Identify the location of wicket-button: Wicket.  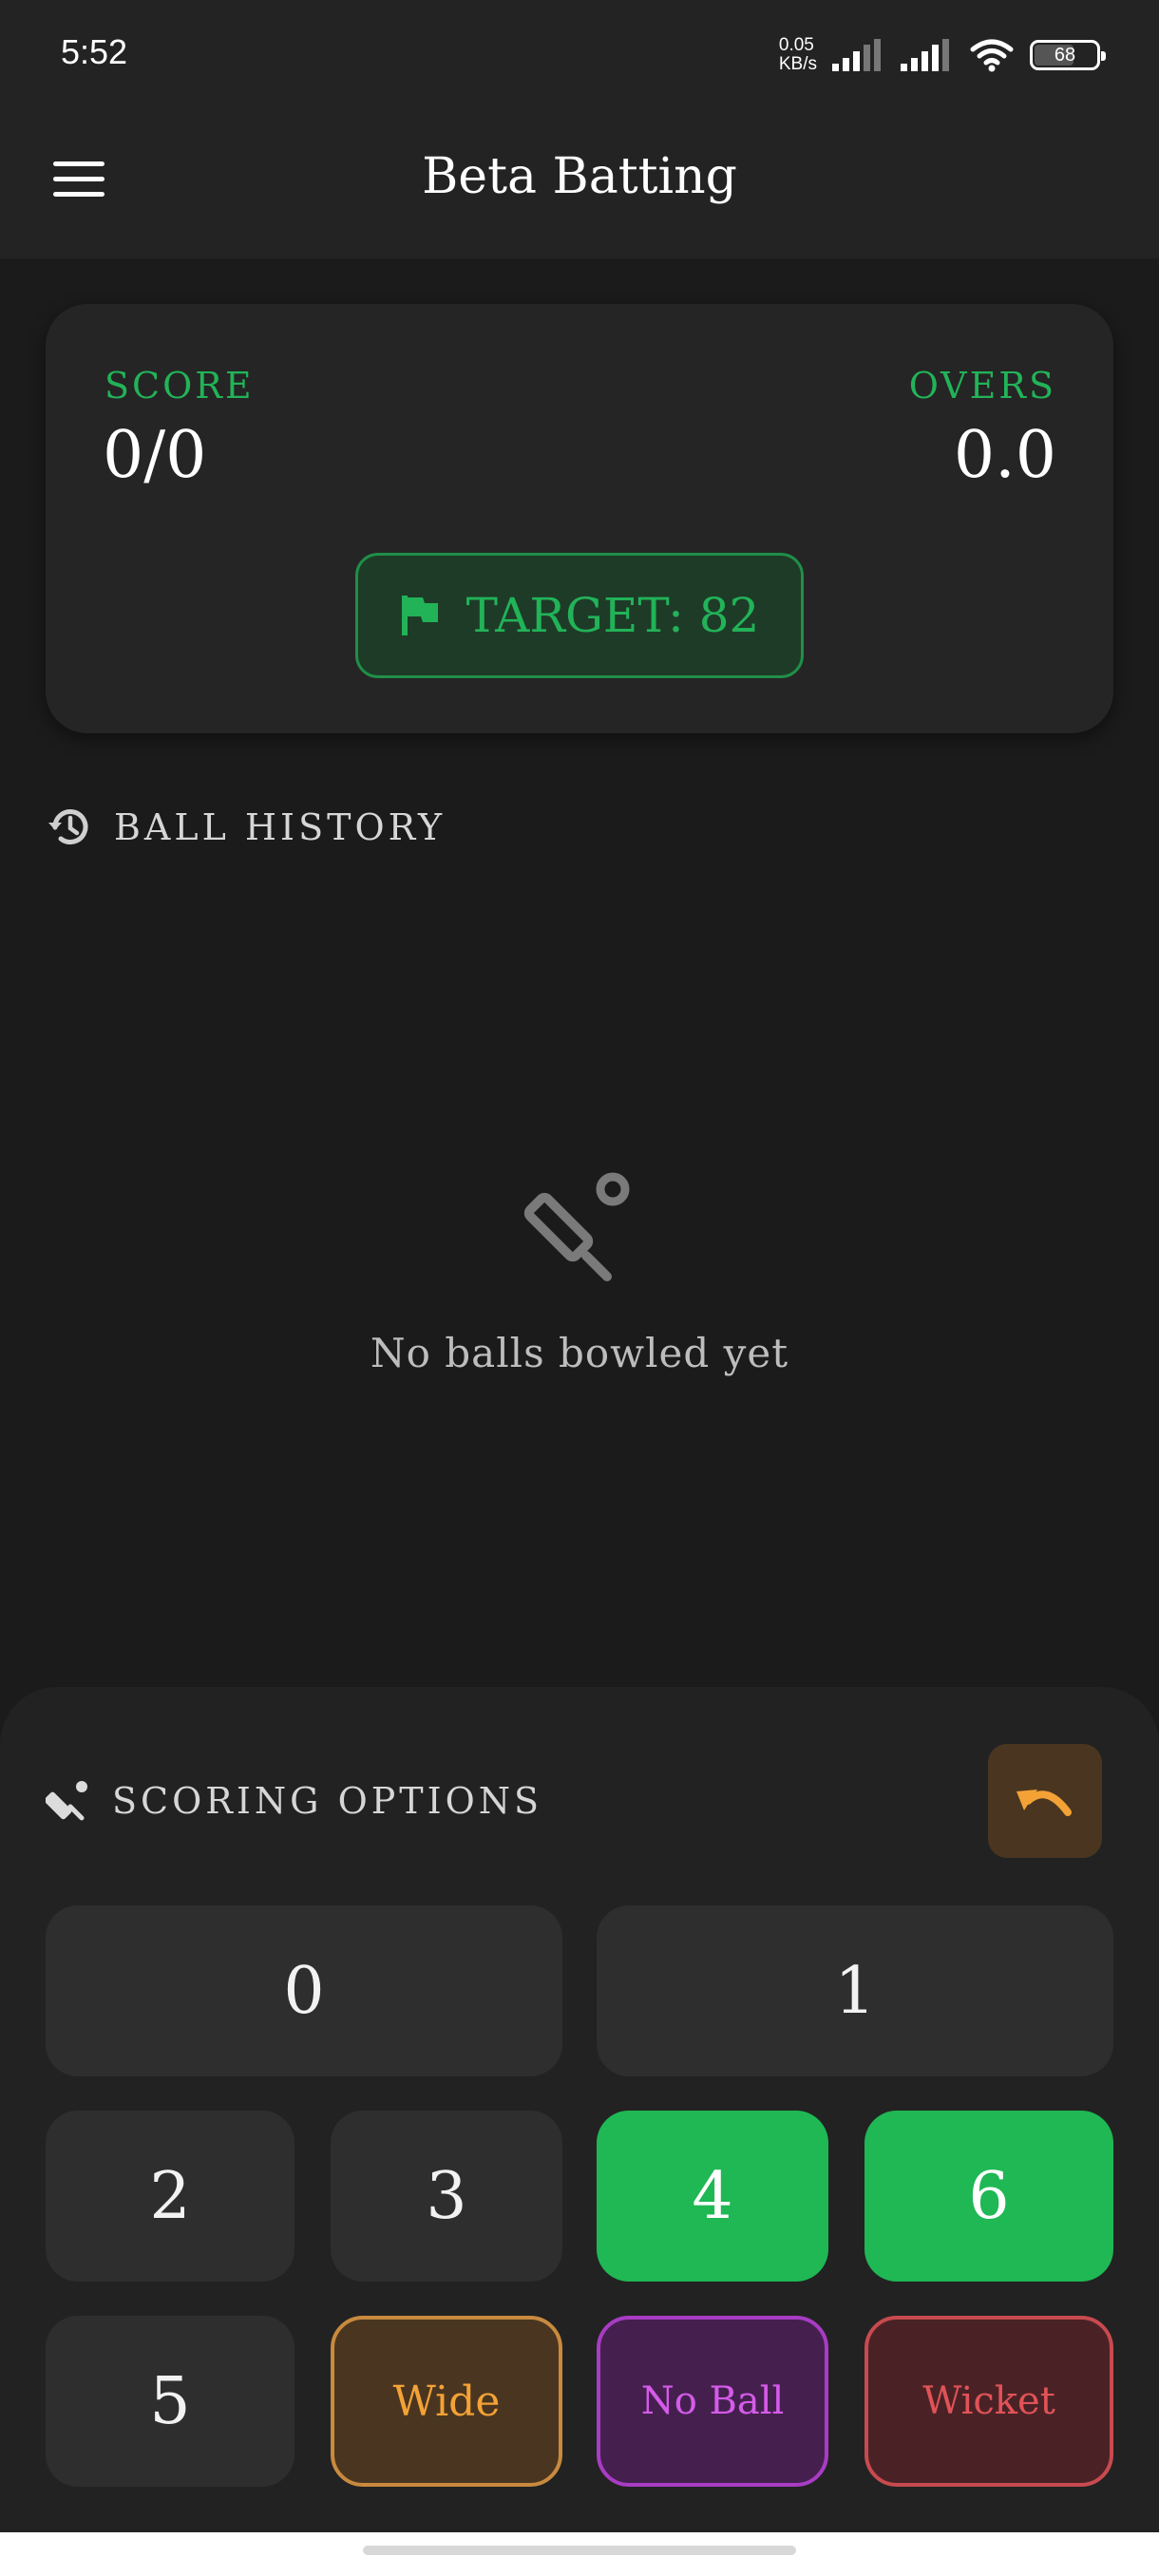
(988, 2401).